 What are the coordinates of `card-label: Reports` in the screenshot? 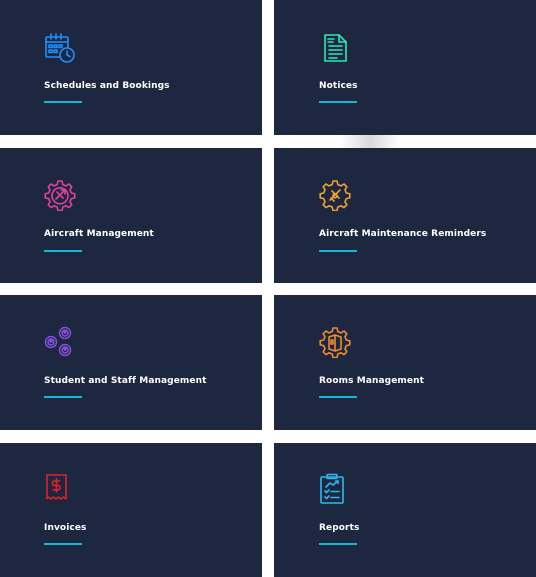 It's located at (339, 528).